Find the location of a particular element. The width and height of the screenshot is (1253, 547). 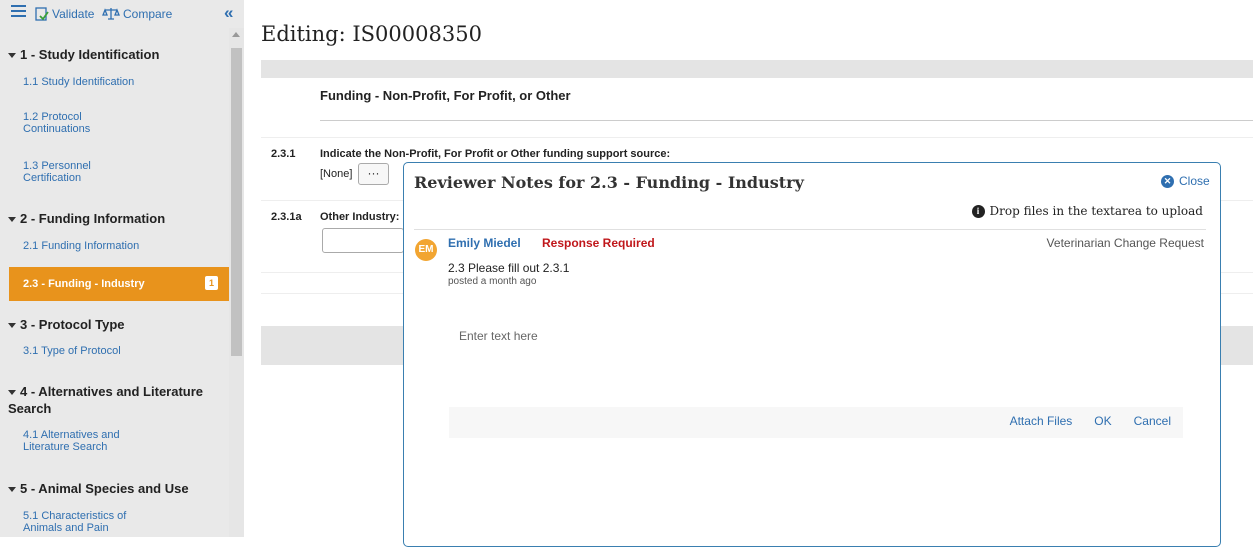

ok-button: OK is located at coordinates (1102, 421).